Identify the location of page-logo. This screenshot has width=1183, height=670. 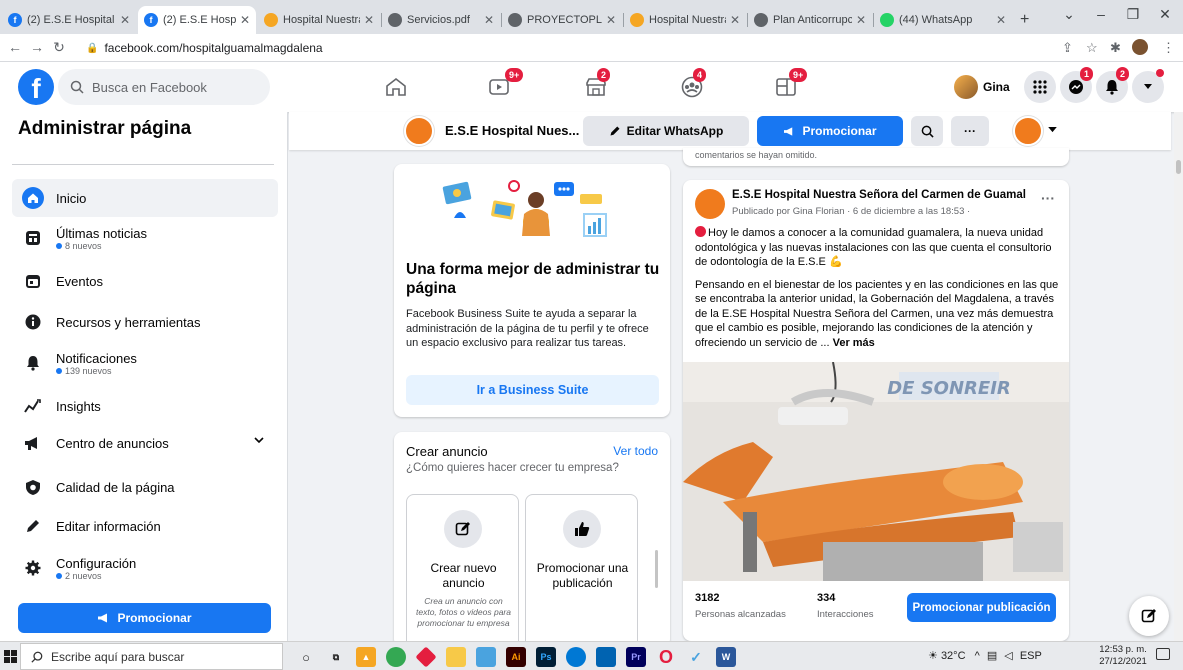
(419, 131).